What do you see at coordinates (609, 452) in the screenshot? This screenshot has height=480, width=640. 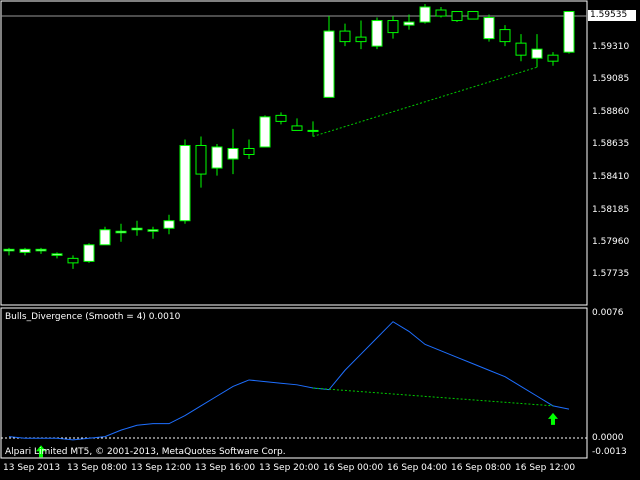 I see `indicator-axis-label: -0.0013` at bounding box center [609, 452].